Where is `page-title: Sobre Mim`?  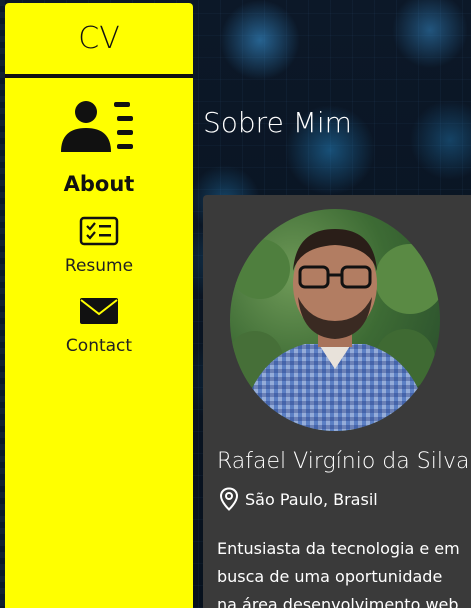
page-title: Sobre Mim is located at coordinates (277, 122).